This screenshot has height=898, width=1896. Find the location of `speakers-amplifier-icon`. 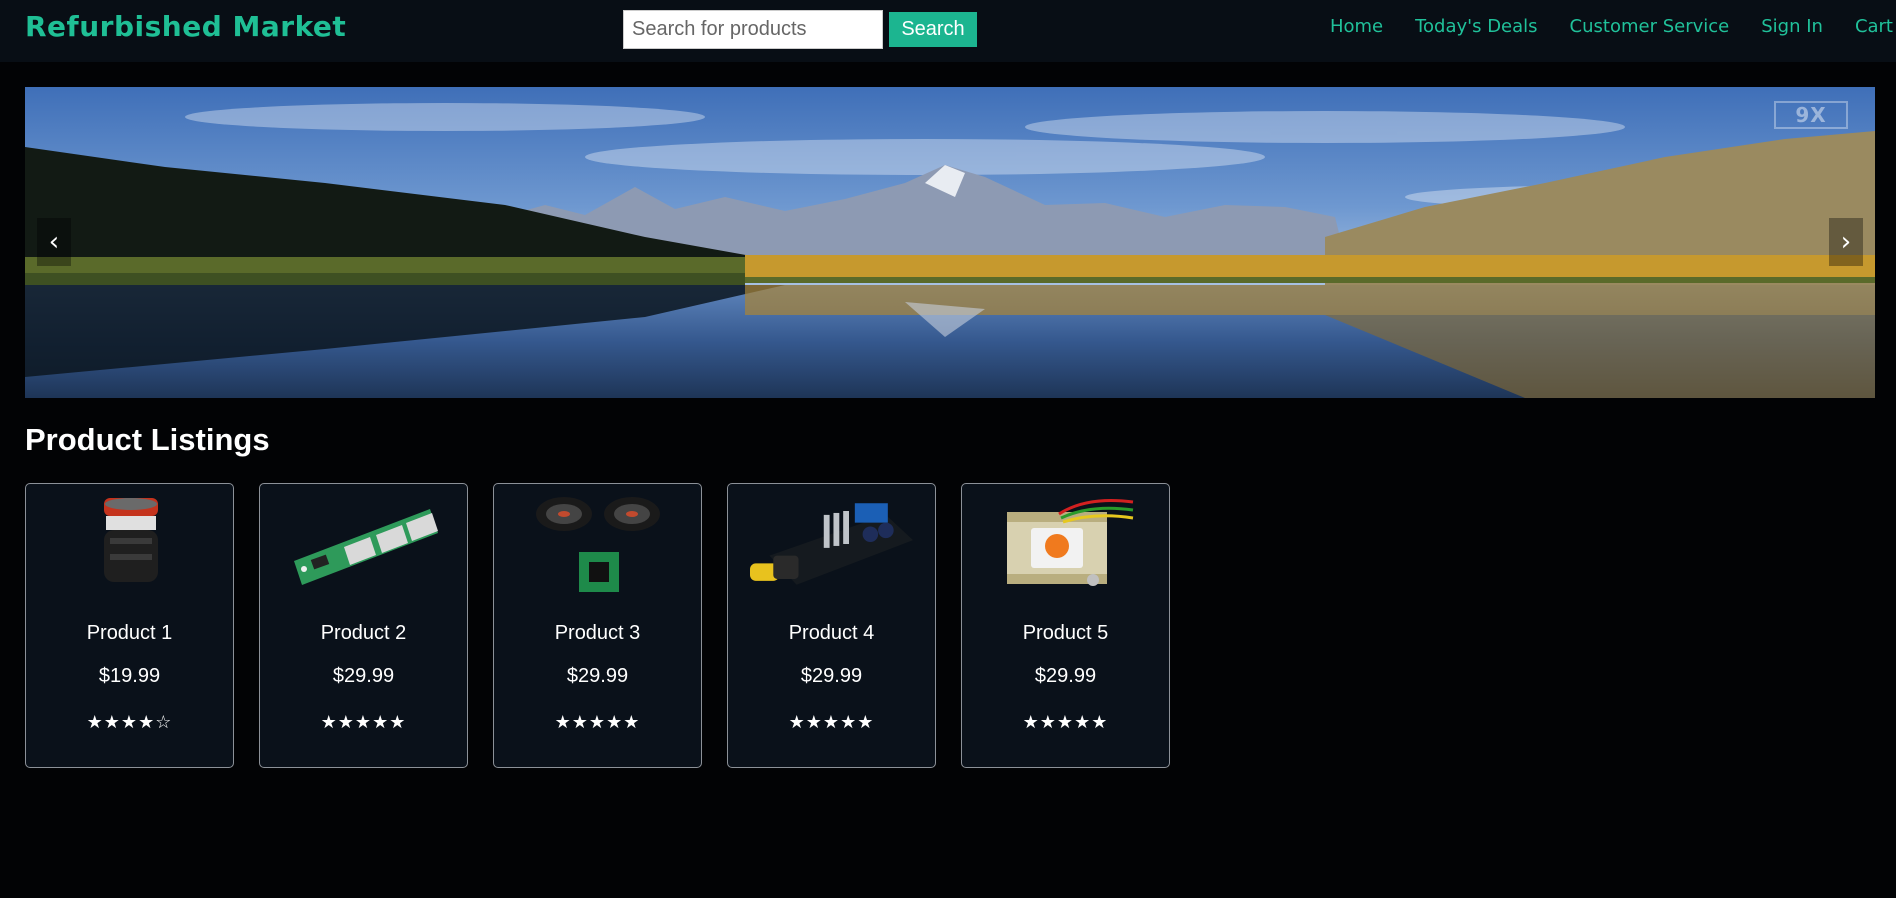

speakers-amplifier-icon is located at coordinates (598, 544).